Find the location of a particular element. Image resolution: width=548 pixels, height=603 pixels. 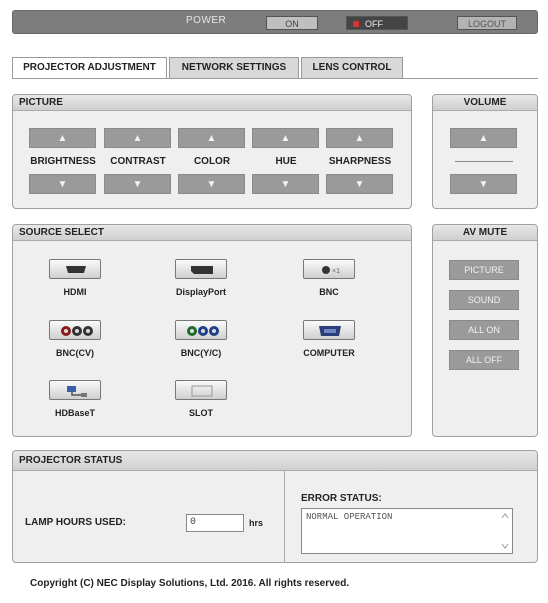

slot-icon is located at coordinates (202, 391).